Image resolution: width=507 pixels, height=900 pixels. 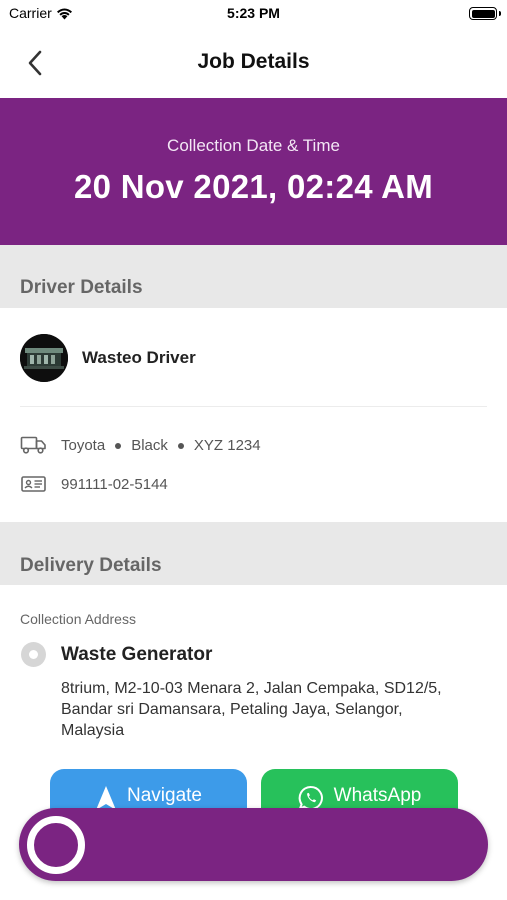 I want to click on delivery-details-header: Delivery Details, so click(x=253, y=553).